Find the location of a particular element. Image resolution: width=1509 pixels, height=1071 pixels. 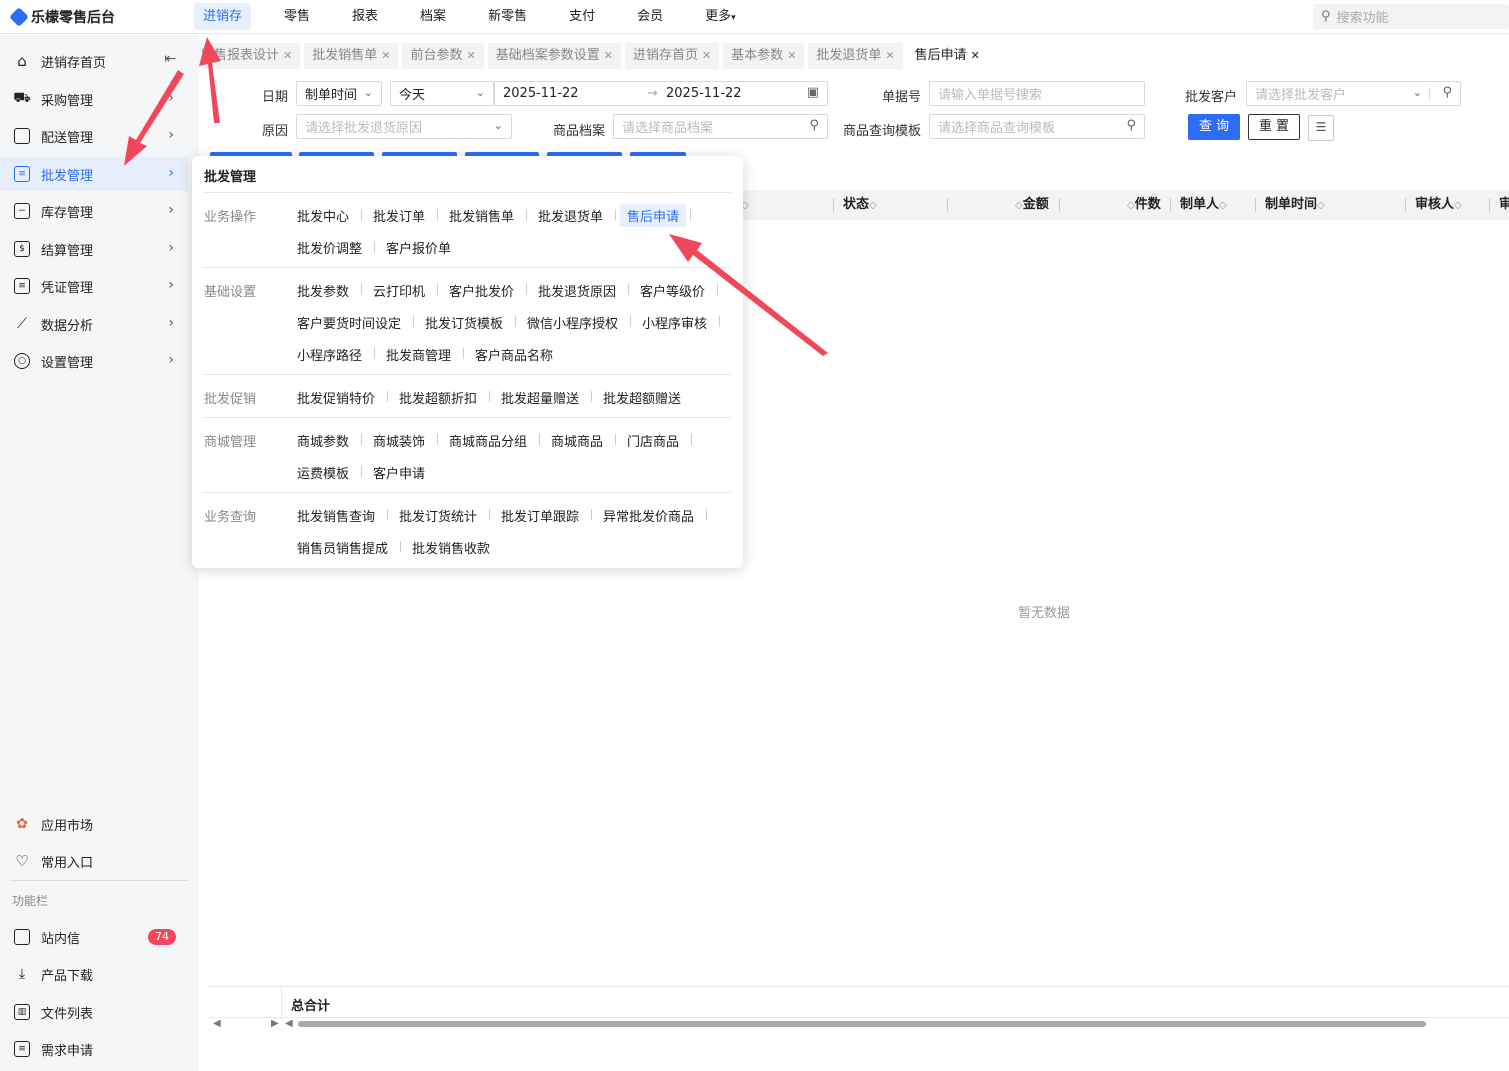

col-status: 状态◇ is located at coordinates (860, 205).